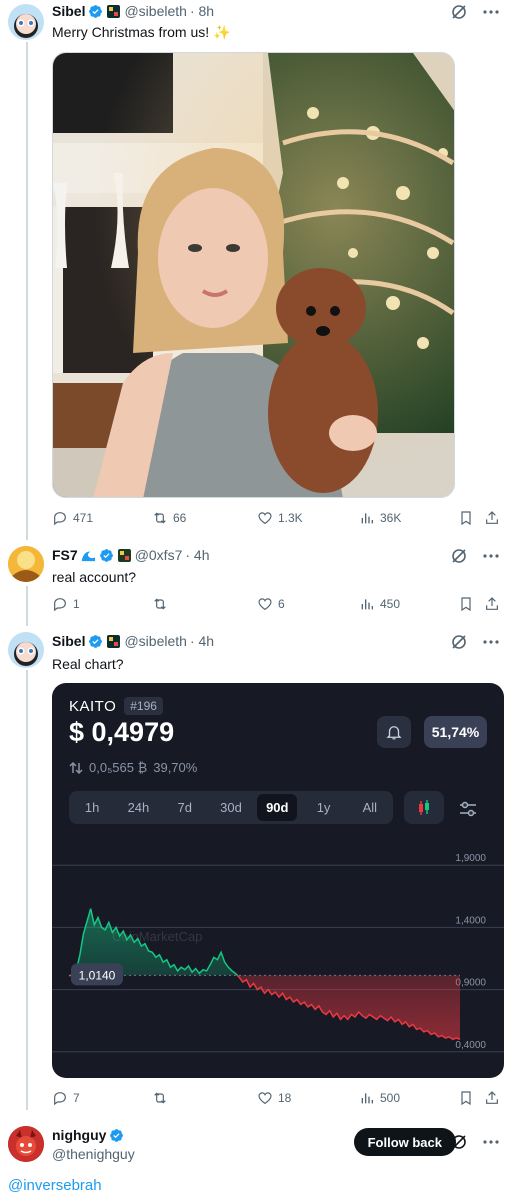 This screenshot has width=510, height=1200. I want to click on start-price-label: 1,0140, so click(97, 975).